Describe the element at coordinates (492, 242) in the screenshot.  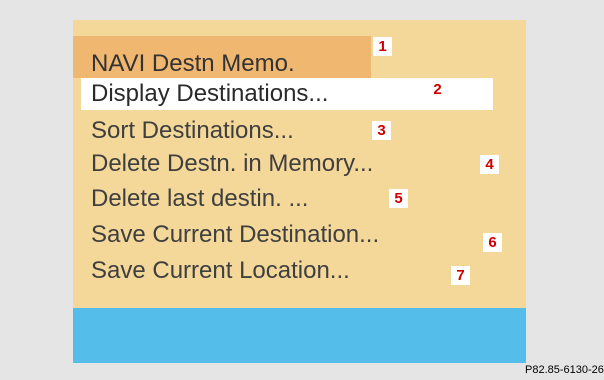
I see `callout-badge-6: 6` at that location.